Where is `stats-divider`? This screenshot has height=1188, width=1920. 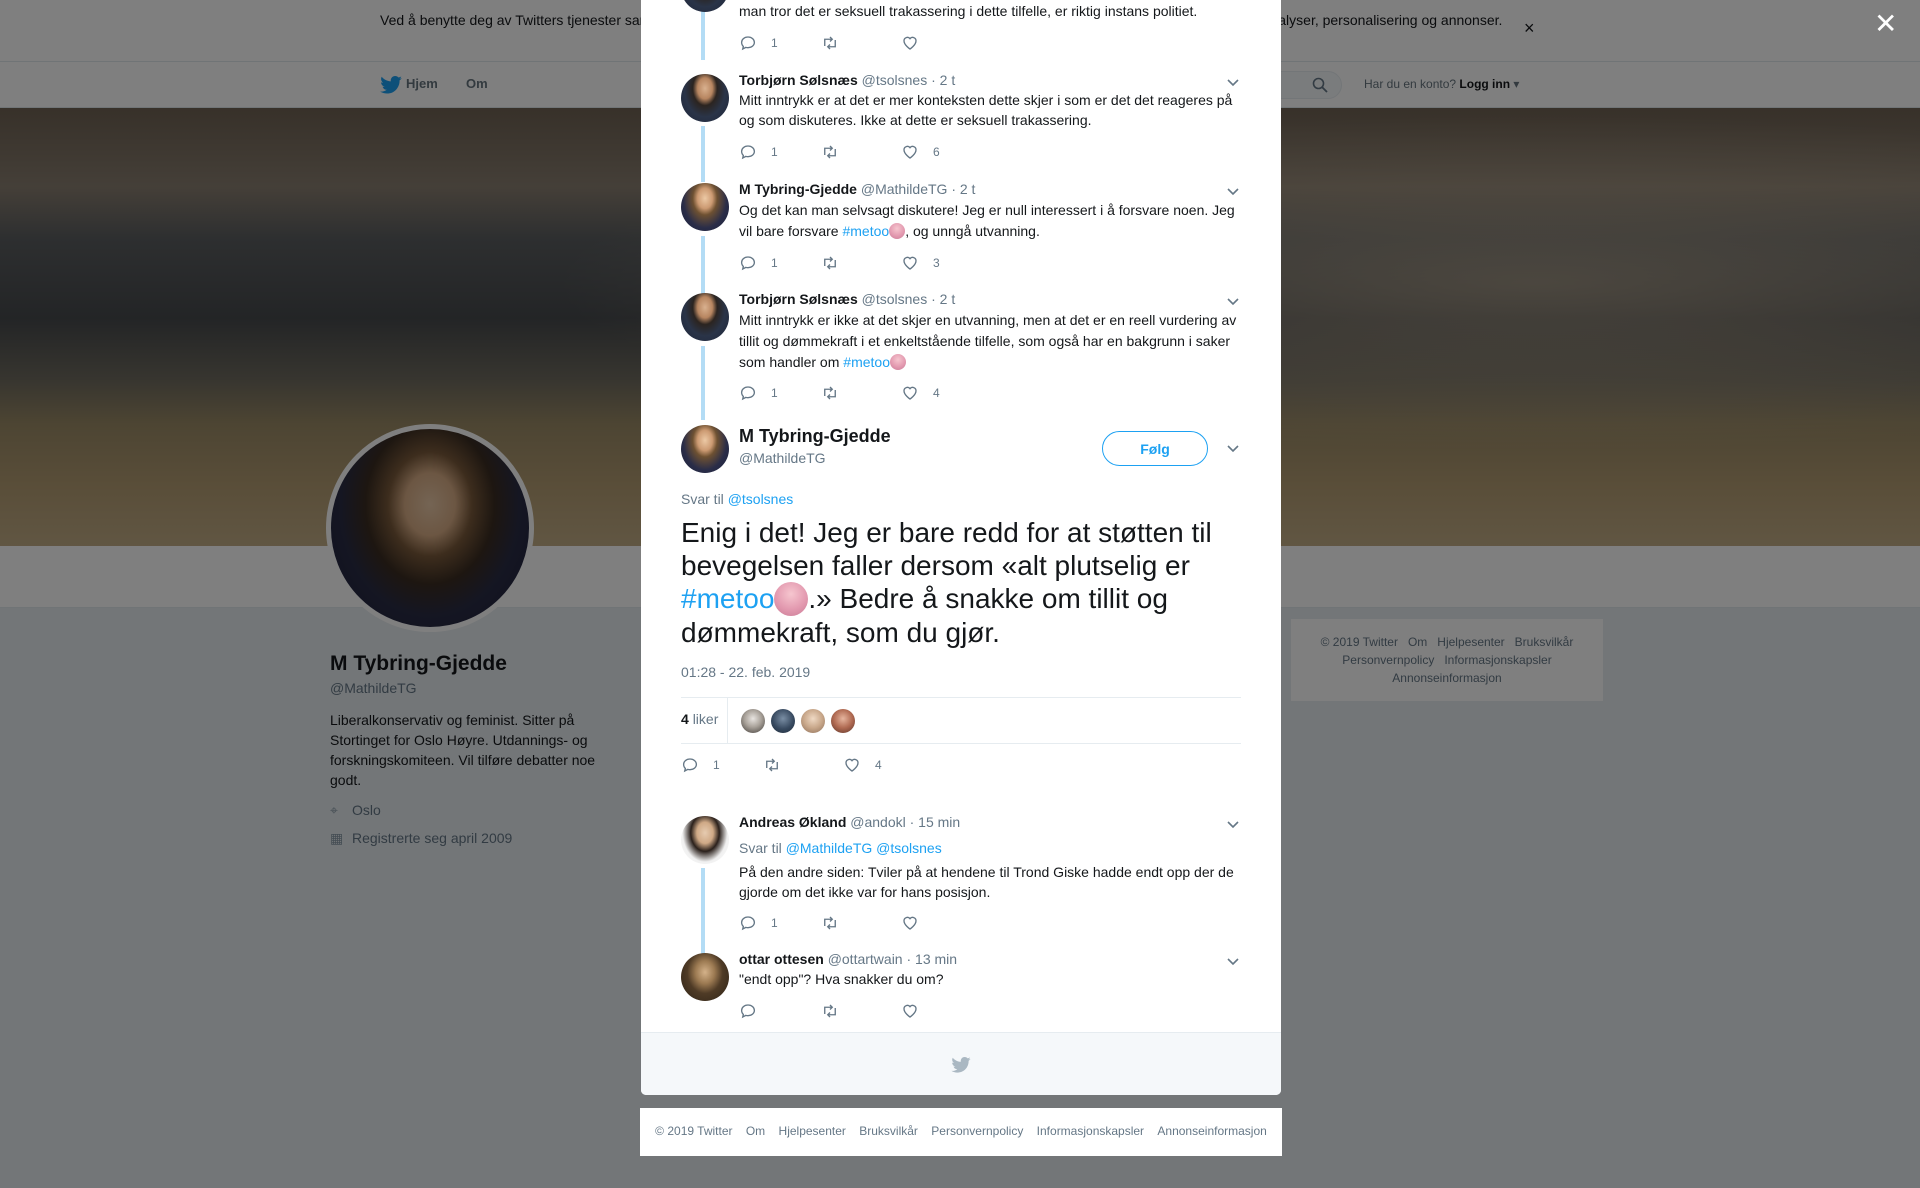 stats-divider is located at coordinates (727, 721).